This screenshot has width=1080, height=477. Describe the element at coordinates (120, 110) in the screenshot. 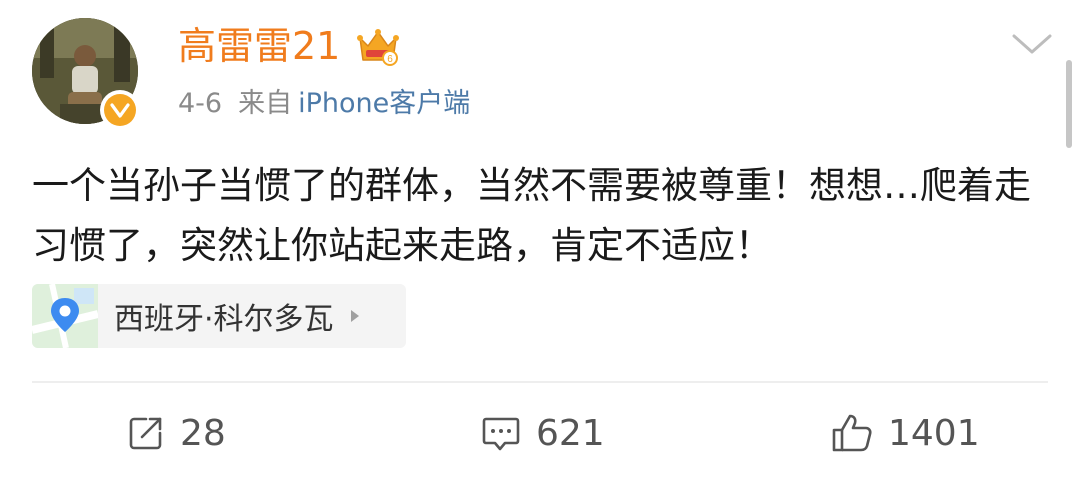

I see `verified-badge-icon` at that location.